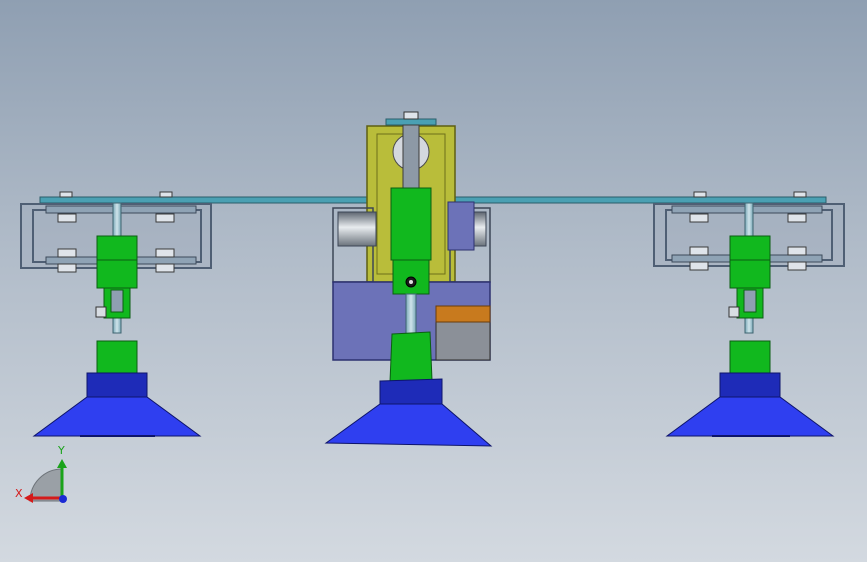  What do you see at coordinates (408, 279) in the screenshot?
I see `center-module` at bounding box center [408, 279].